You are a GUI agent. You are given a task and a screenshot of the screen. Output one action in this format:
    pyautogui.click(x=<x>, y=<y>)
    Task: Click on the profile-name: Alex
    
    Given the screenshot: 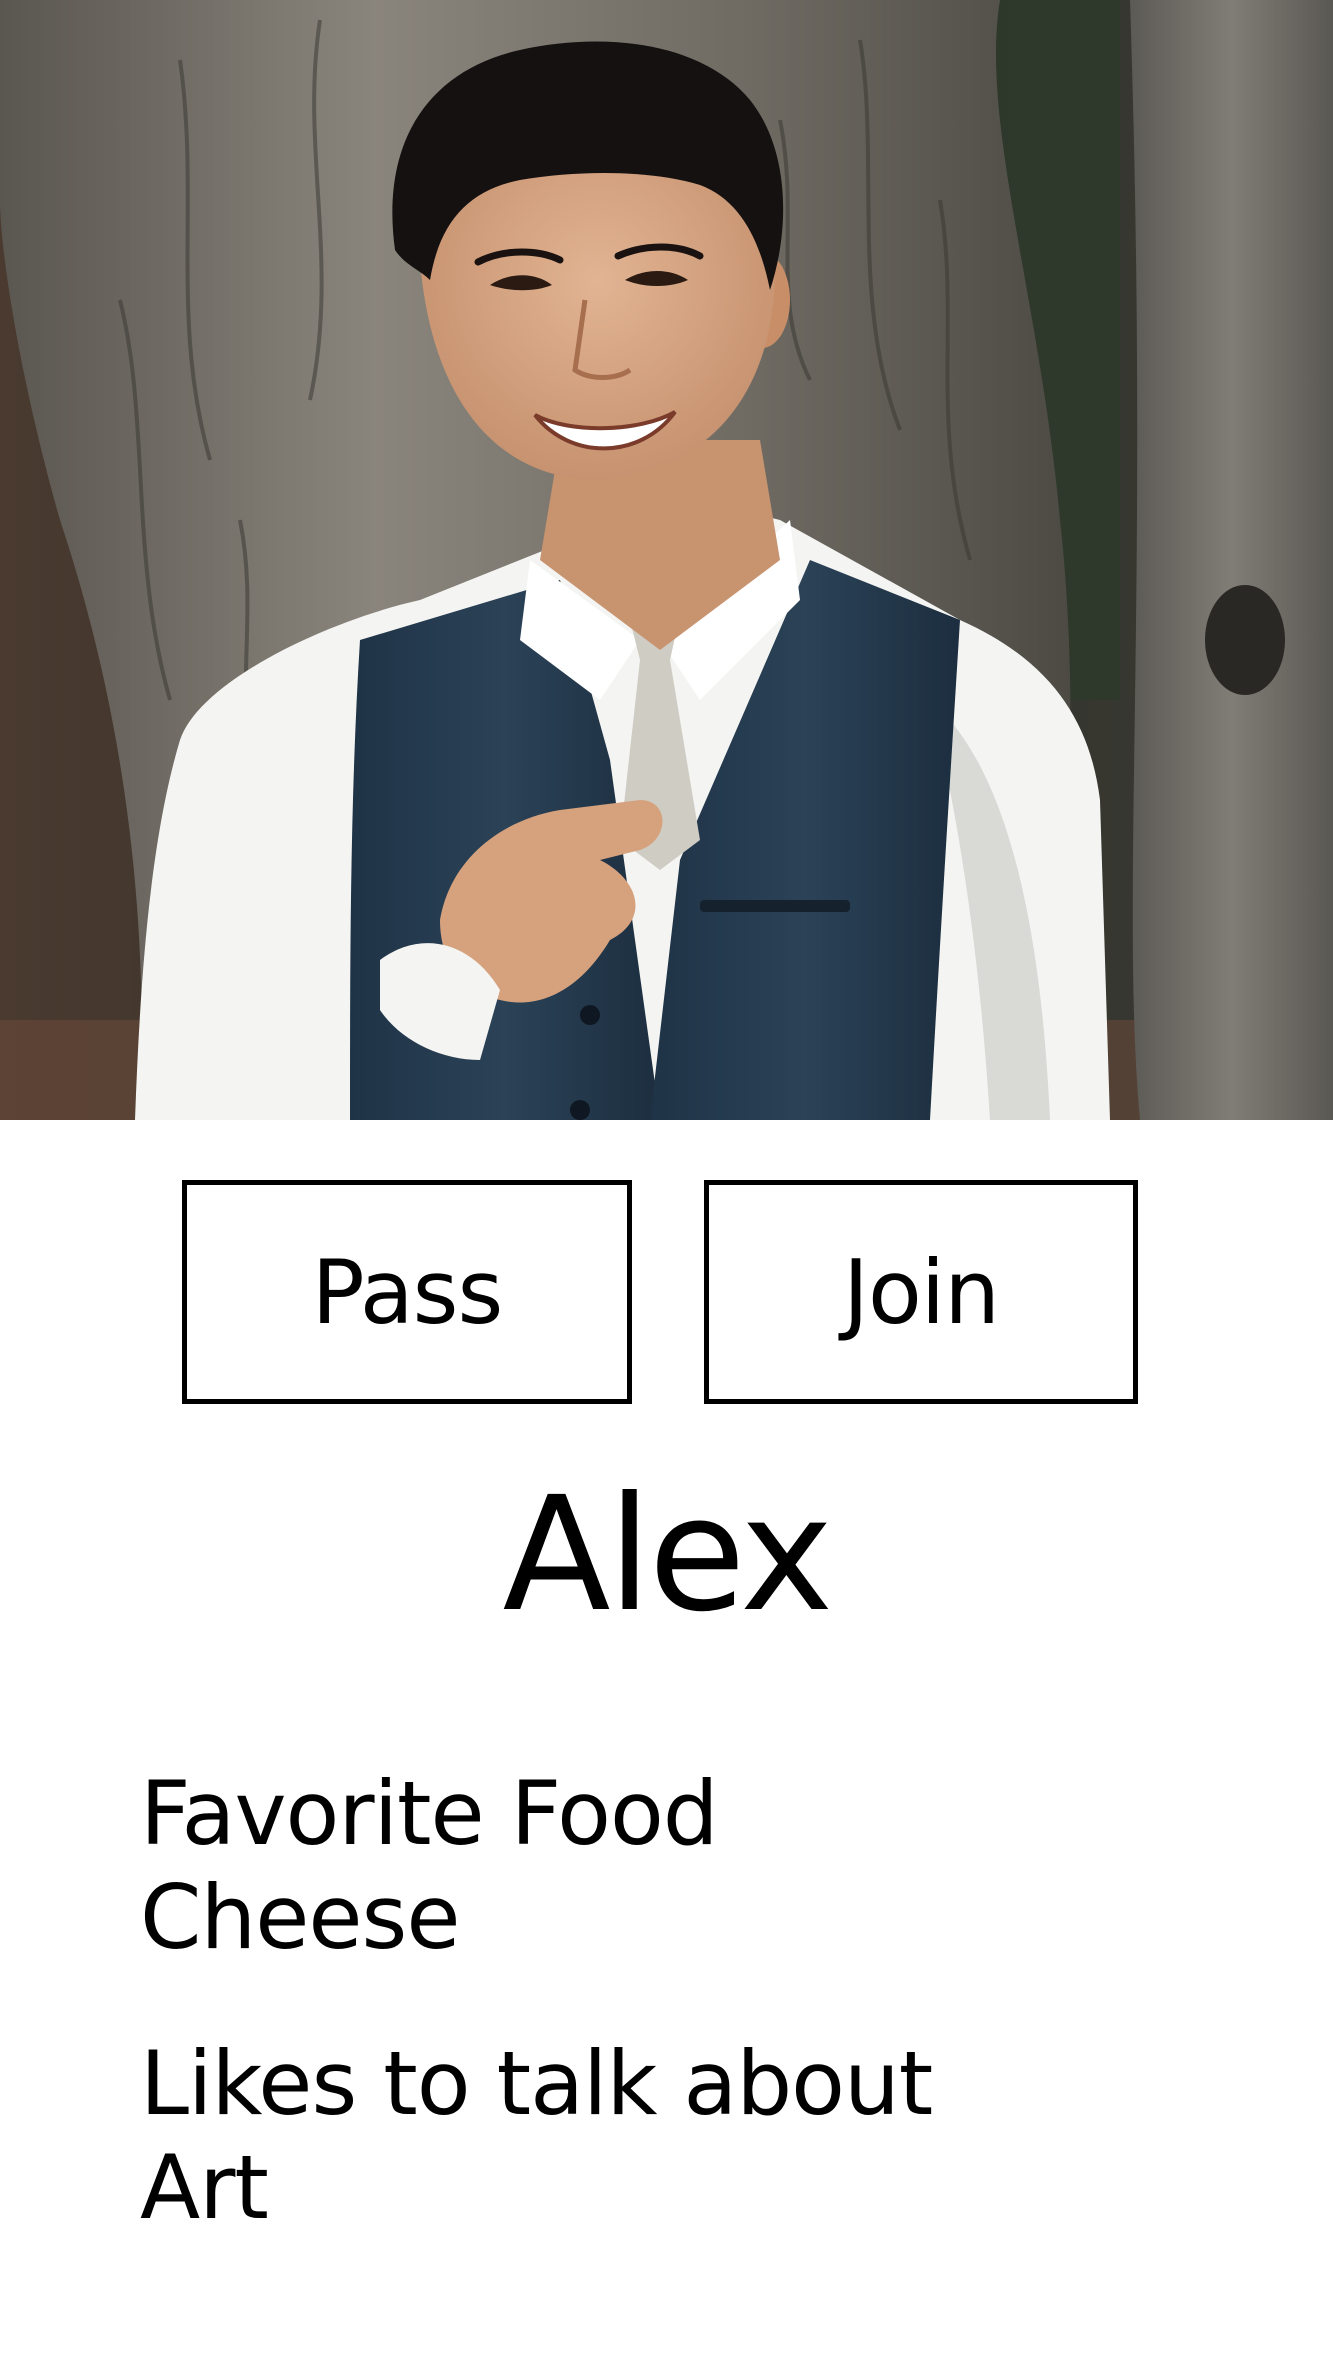 What is the action you would take?
    pyautogui.click(x=668, y=1555)
    